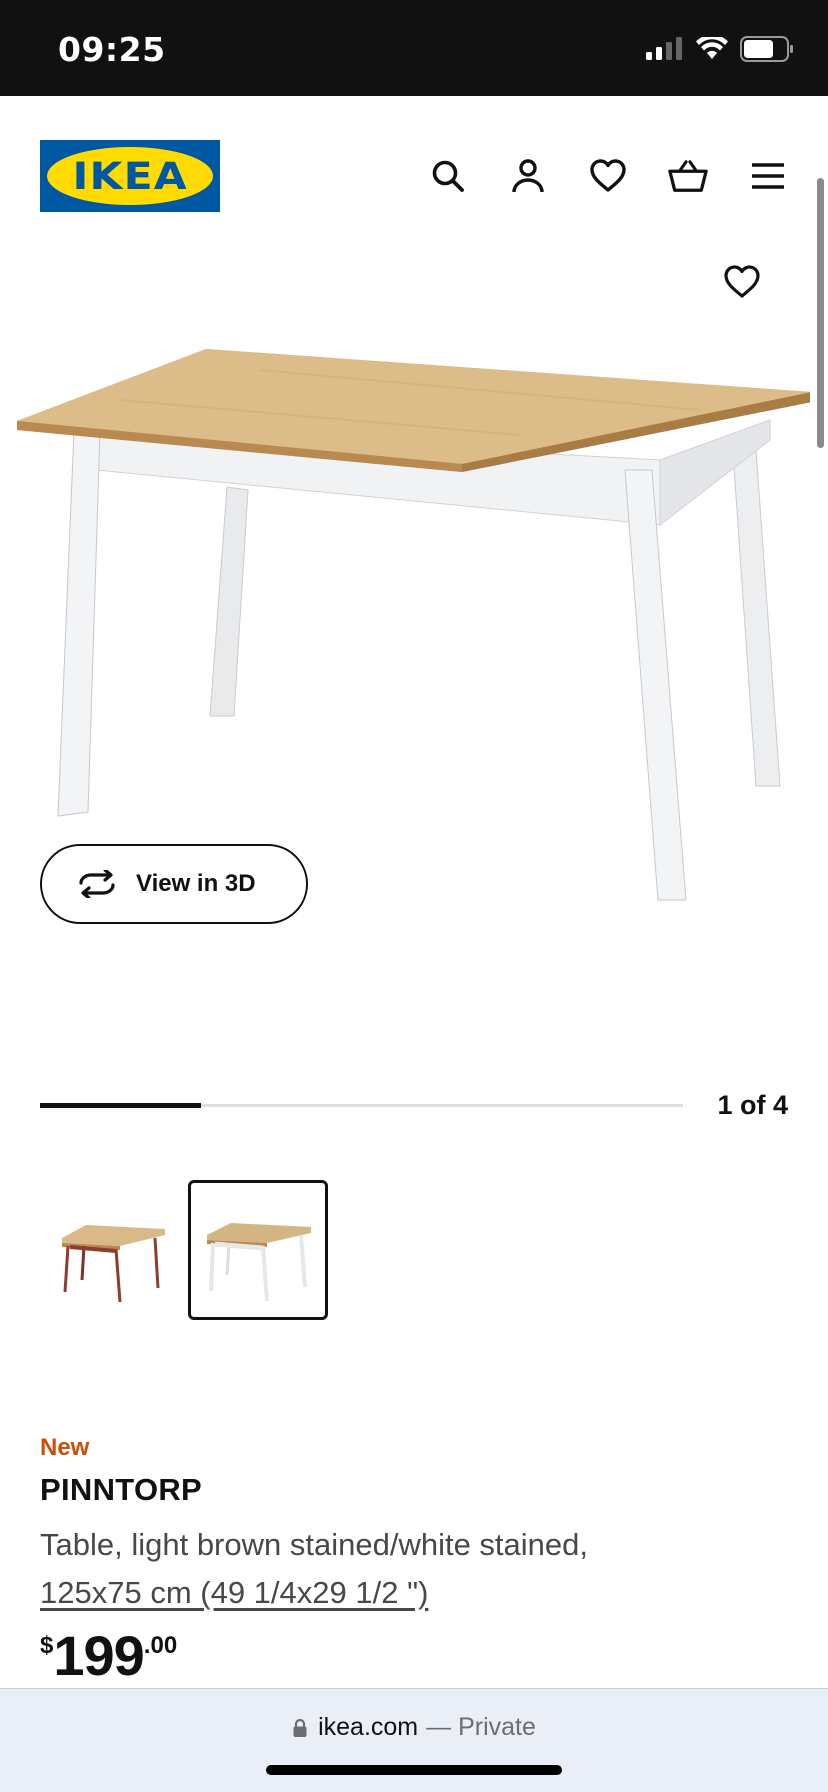 The image size is (828, 1792). I want to click on account-icon, so click(528, 176).